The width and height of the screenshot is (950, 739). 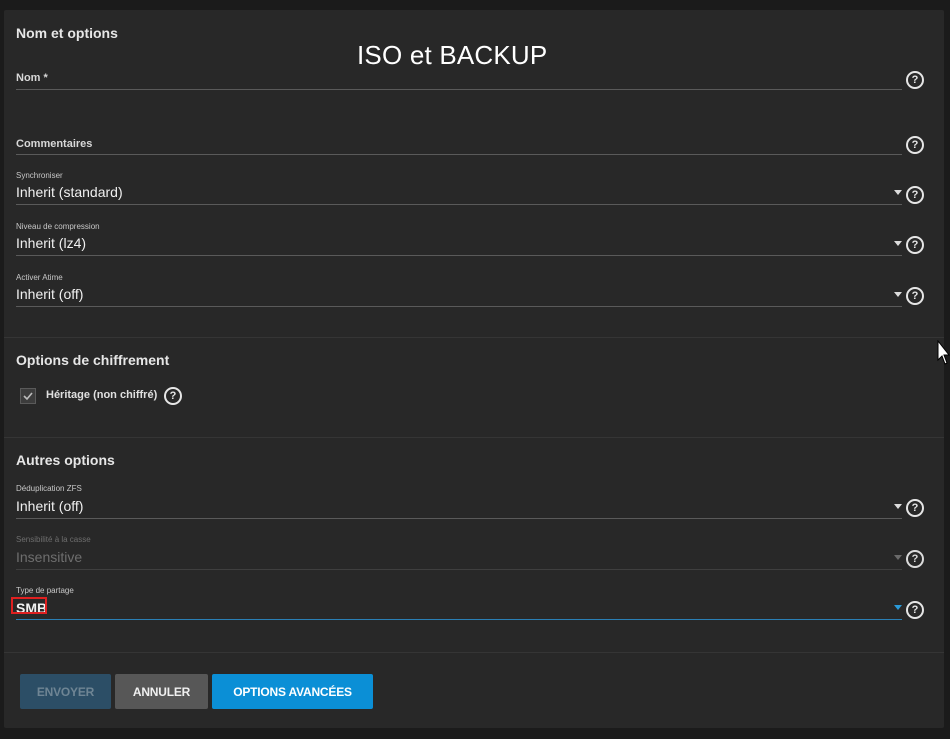 What do you see at coordinates (898, 506) in the screenshot?
I see `dedup-chevron-down-icon` at bounding box center [898, 506].